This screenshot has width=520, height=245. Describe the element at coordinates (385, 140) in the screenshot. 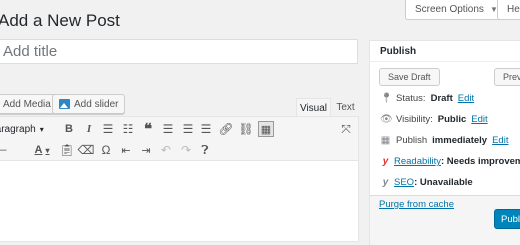

I see `calendar-icon: ▦` at that location.